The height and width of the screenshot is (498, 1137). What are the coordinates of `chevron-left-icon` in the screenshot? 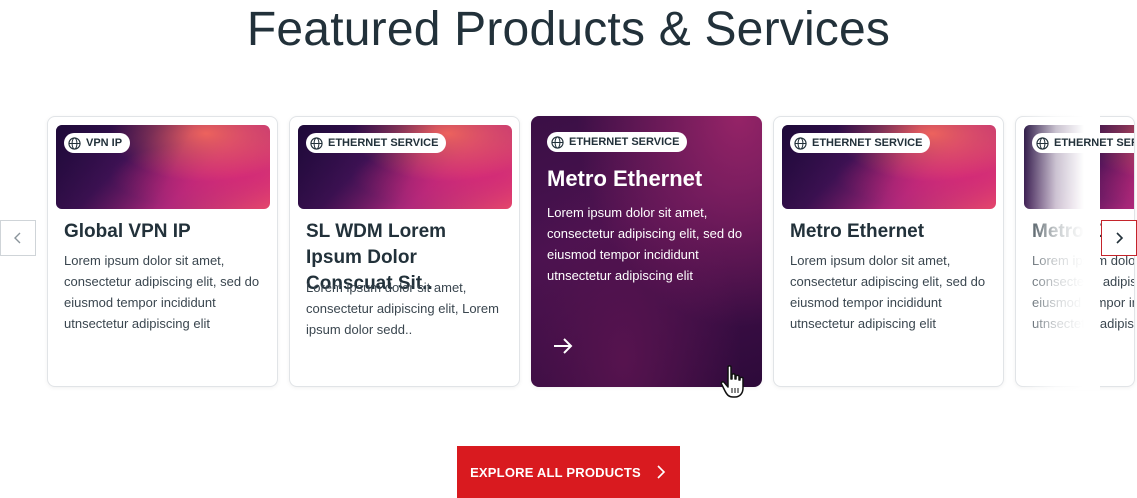 It's located at (17, 238).